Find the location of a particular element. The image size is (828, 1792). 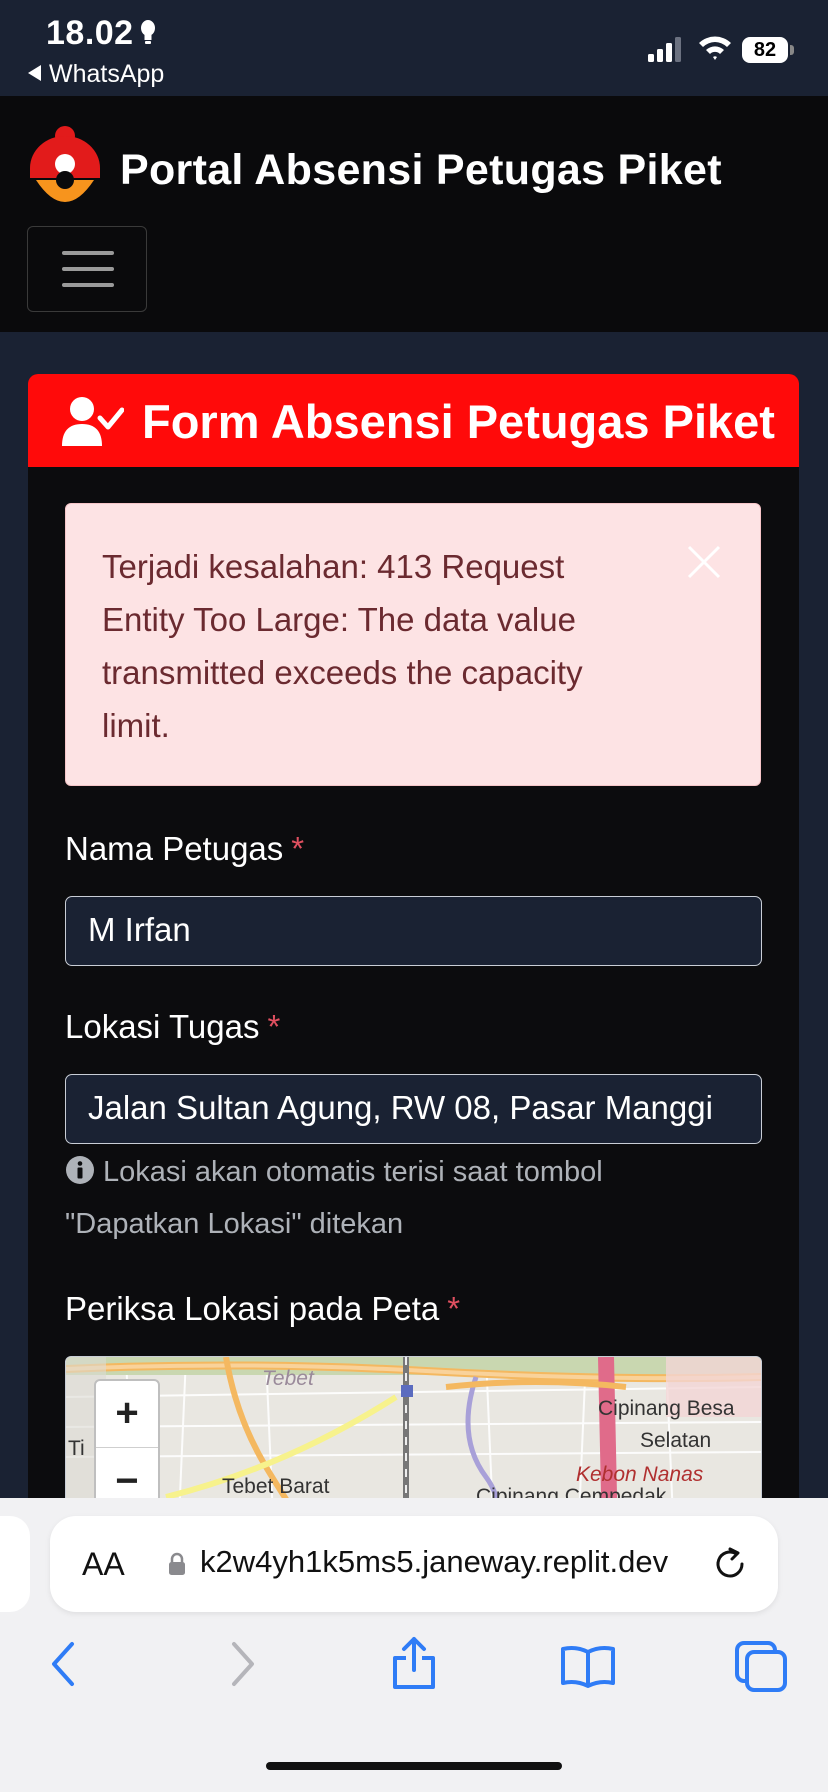

card-title: Form Absensi Petugas Piket is located at coordinates (458, 421).